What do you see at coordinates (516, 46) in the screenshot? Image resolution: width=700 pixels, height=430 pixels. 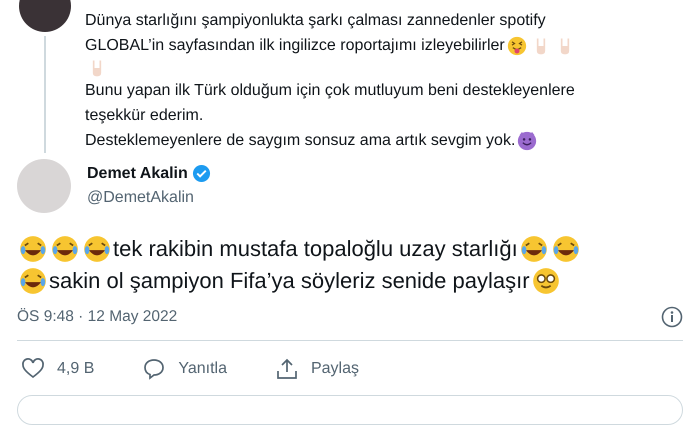 I see `tongue-face-icon` at bounding box center [516, 46].